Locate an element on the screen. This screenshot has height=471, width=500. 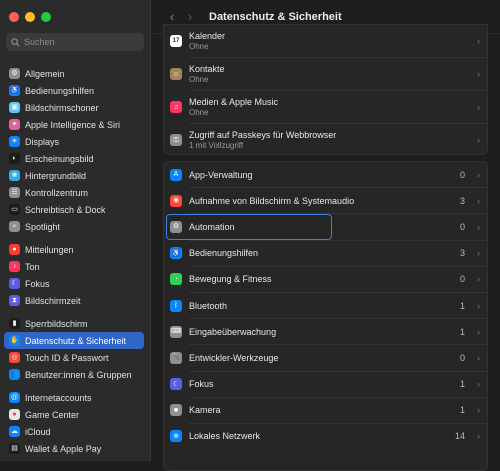
permission-row: A App-Verwaltung 0 › is located at coordinates (325, 174).